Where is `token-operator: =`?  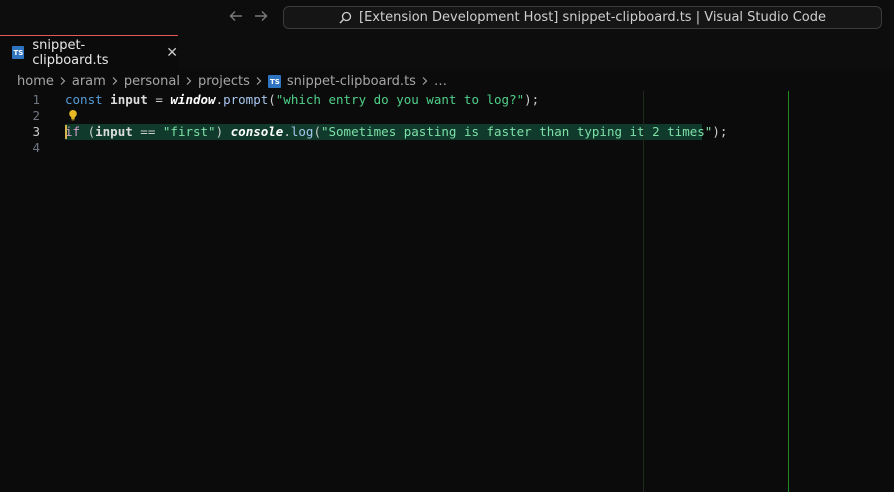
token-operator: = is located at coordinates (159, 99).